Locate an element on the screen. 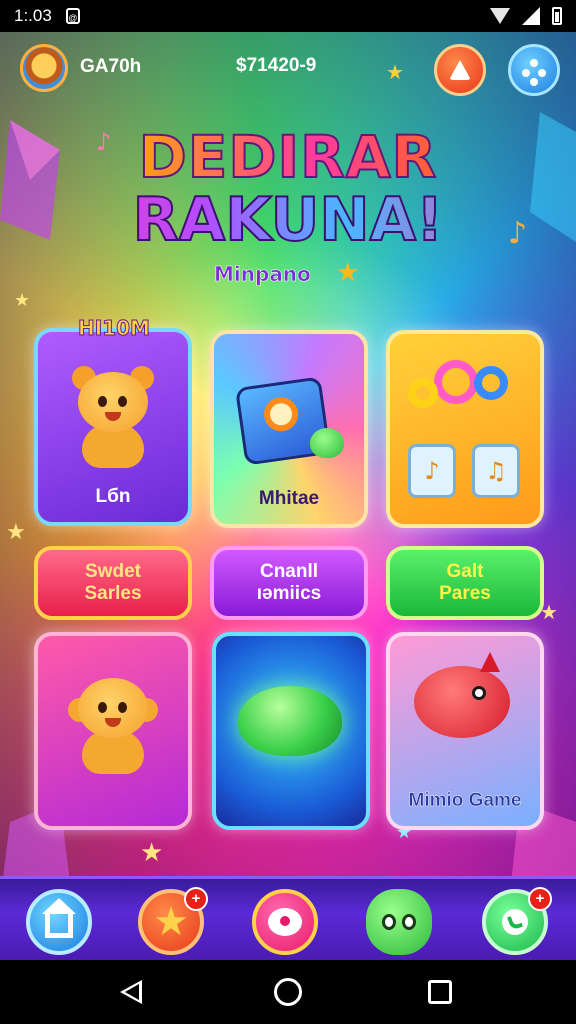  category-label-line1: Galt is located at coordinates (465, 572).